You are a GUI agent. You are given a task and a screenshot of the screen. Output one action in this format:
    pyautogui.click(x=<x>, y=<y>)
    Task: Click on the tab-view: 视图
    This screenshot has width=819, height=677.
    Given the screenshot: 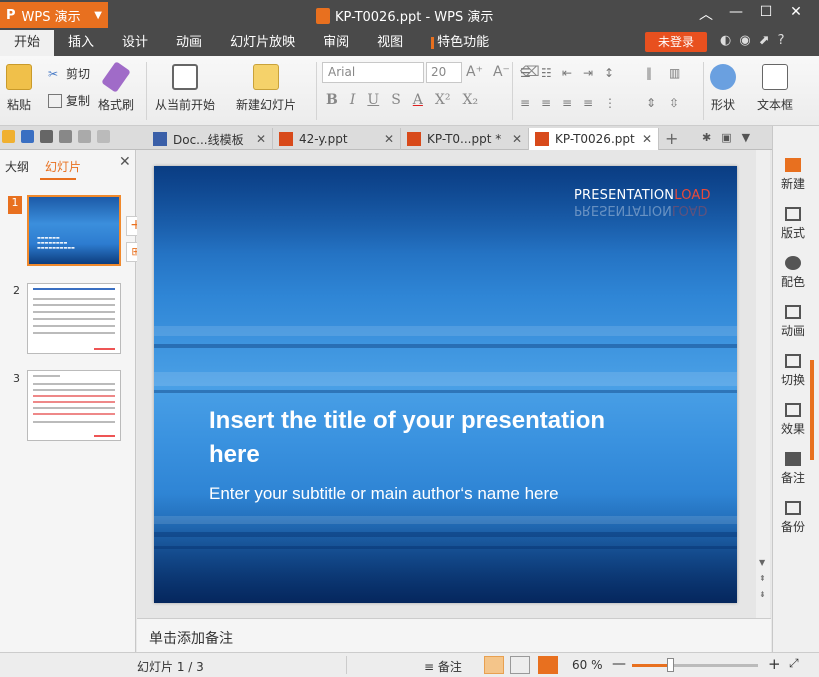 What is the action you would take?
    pyautogui.click(x=390, y=43)
    